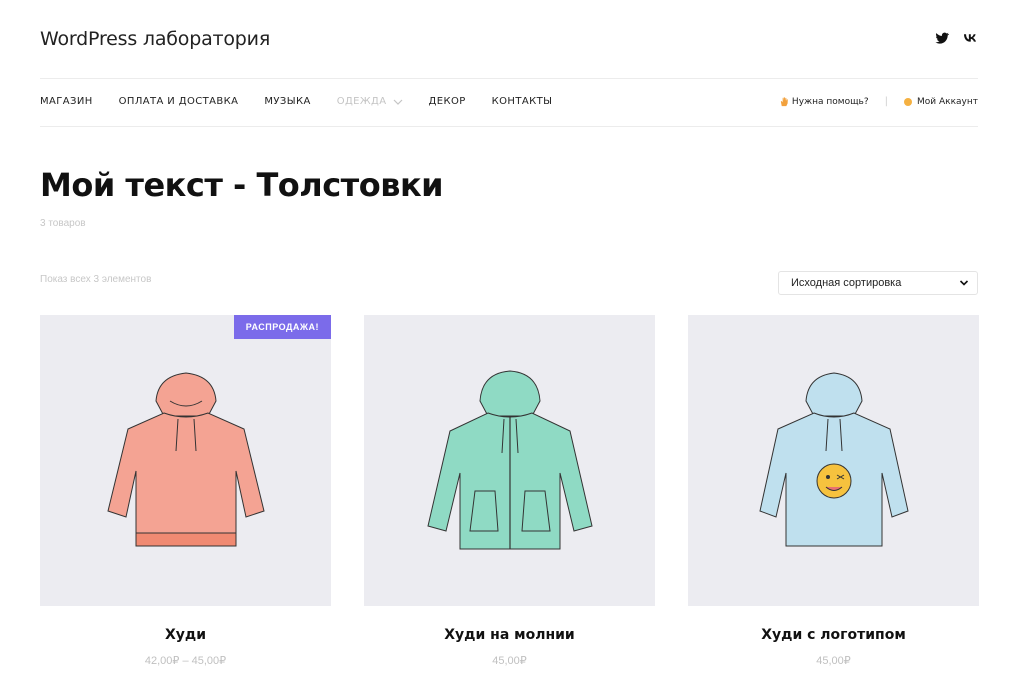 The height and width of the screenshot is (686, 1024). What do you see at coordinates (185, 635) in the screenshot?
I see `product-name: Худи` at bounding box center [185, 635].